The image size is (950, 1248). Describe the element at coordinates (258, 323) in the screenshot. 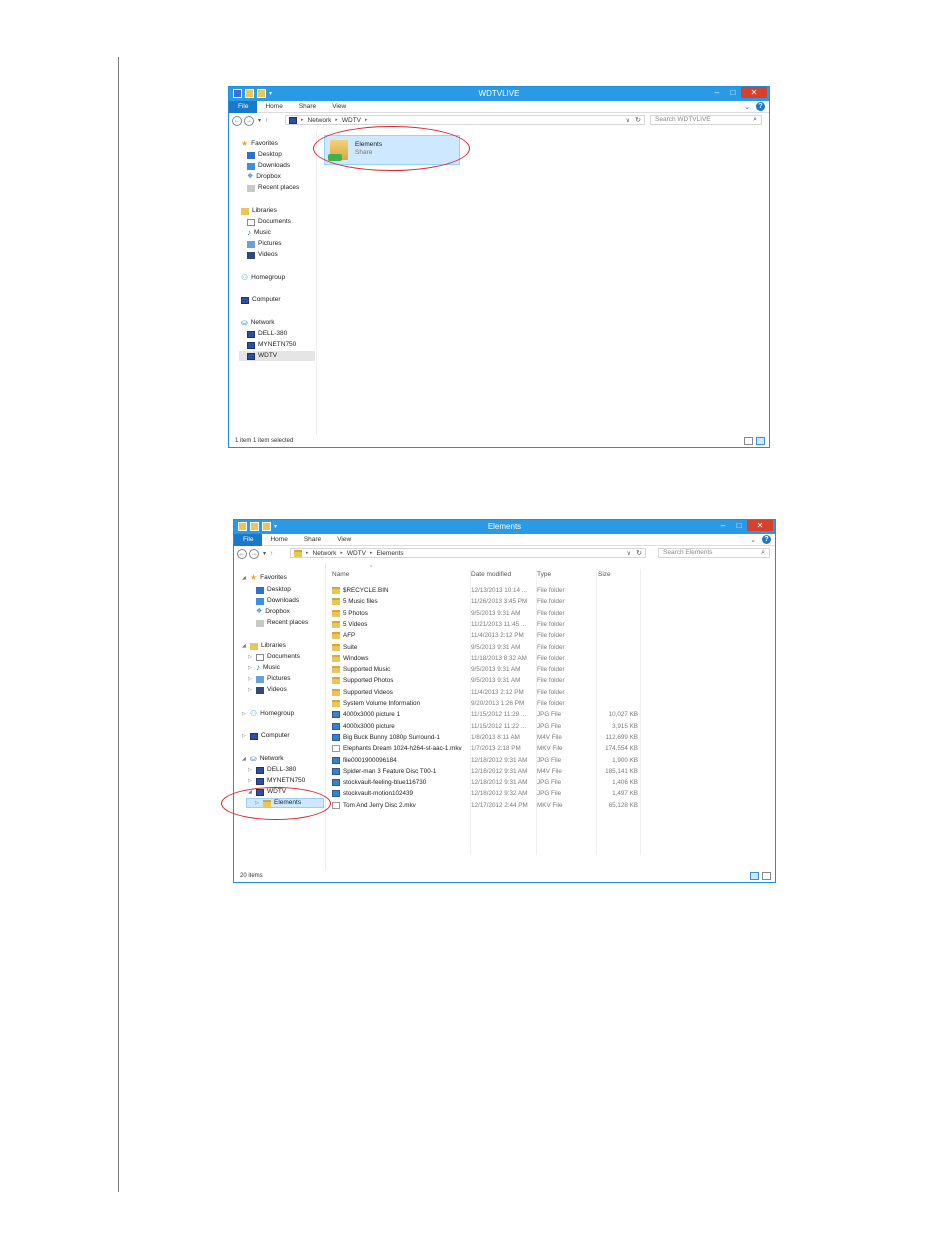

I see `nav-network: ⛀ Network` at that location.